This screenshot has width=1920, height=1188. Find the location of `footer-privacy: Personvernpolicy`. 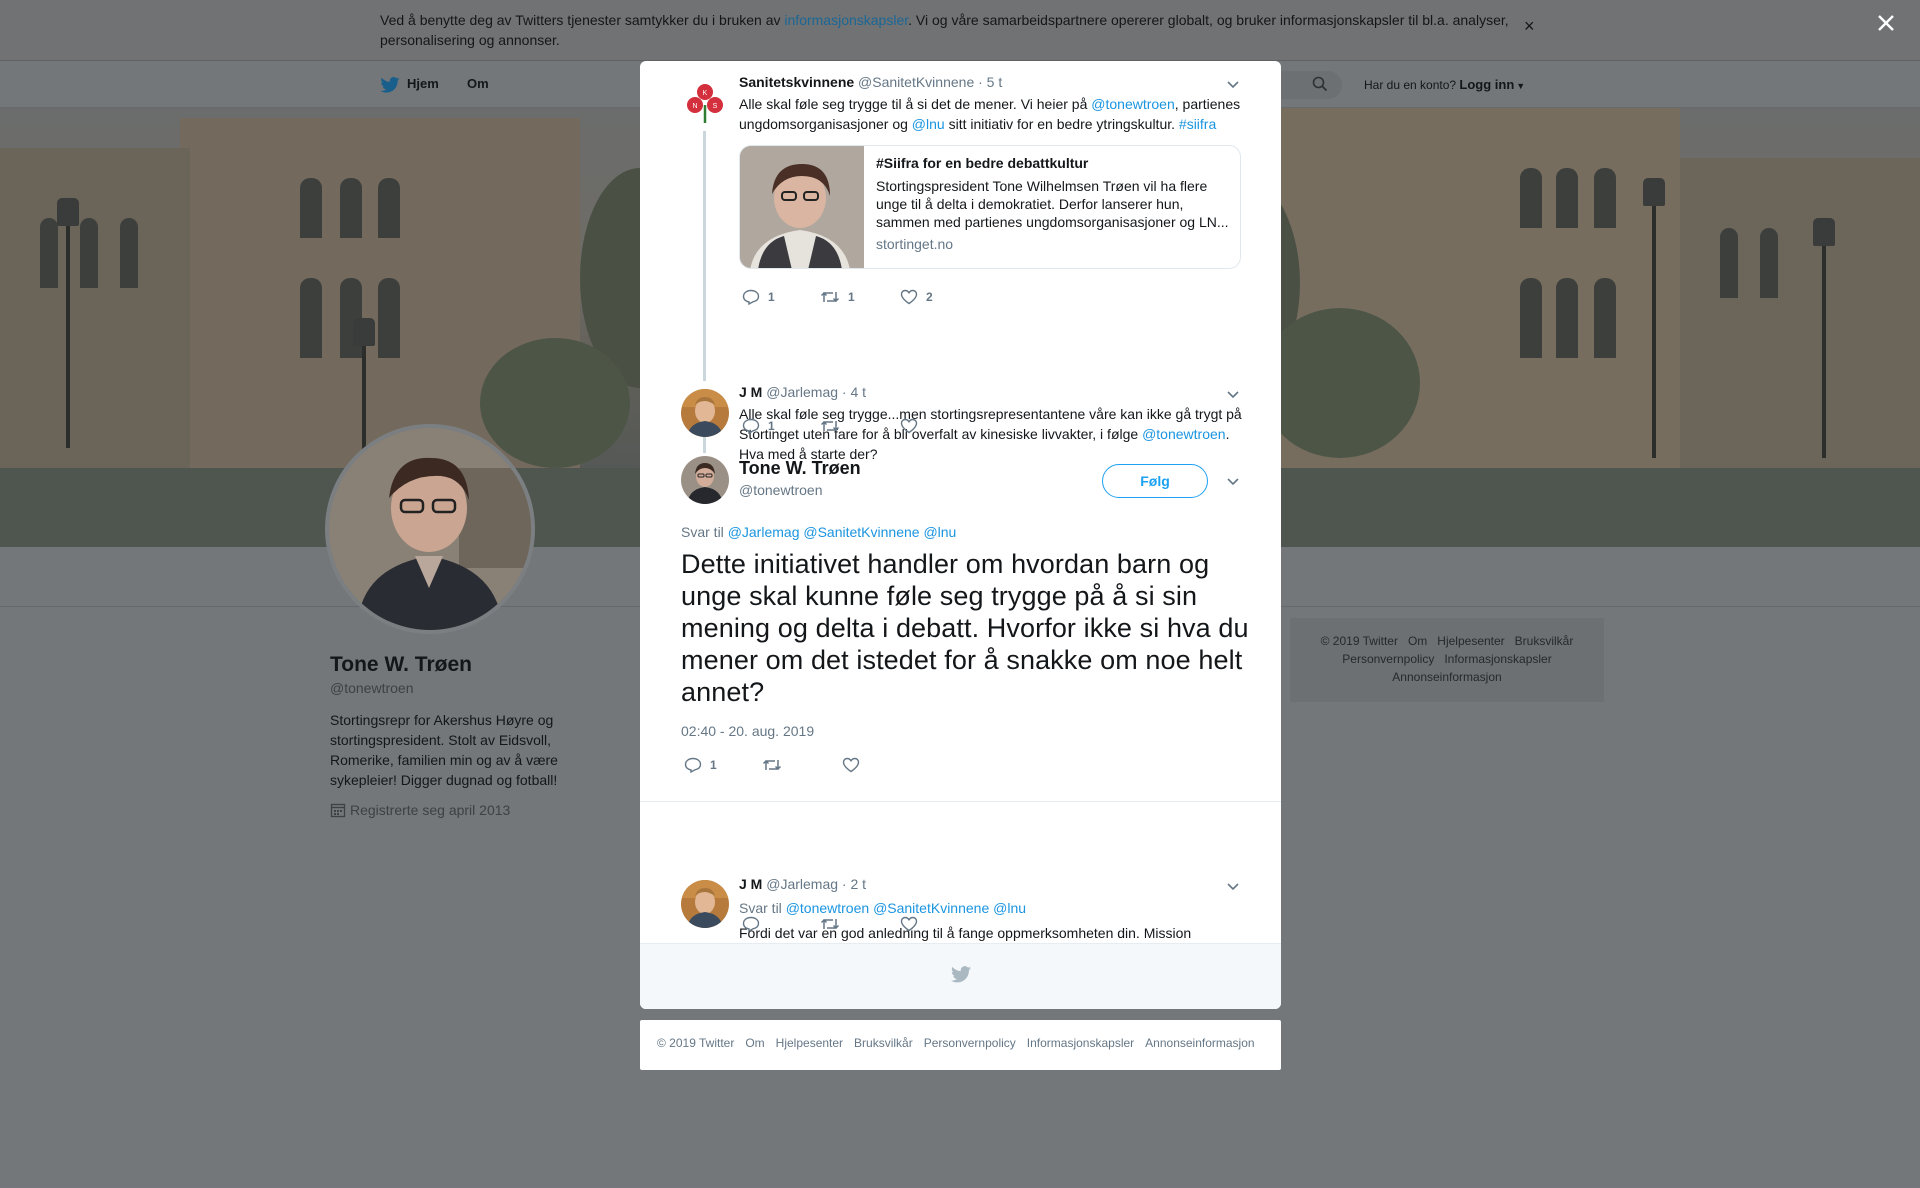

footer-privacy: Personvernpolicy is located at coordinates (970, 1043).